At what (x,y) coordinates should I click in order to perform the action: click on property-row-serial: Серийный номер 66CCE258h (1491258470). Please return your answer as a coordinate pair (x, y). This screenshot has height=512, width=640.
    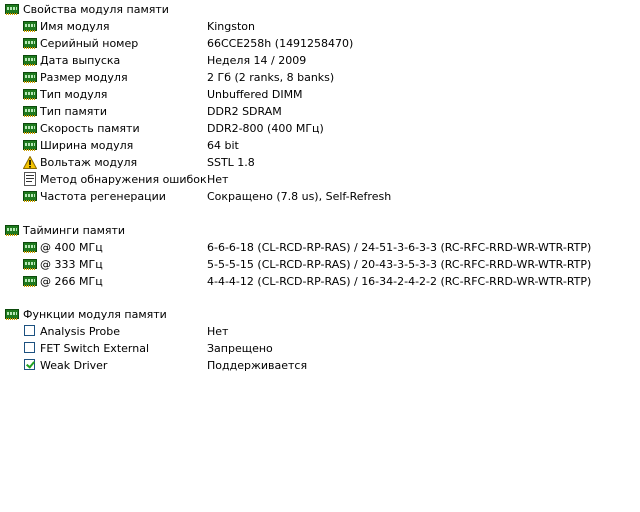
    Looking at the image, I should click on (320, 43).